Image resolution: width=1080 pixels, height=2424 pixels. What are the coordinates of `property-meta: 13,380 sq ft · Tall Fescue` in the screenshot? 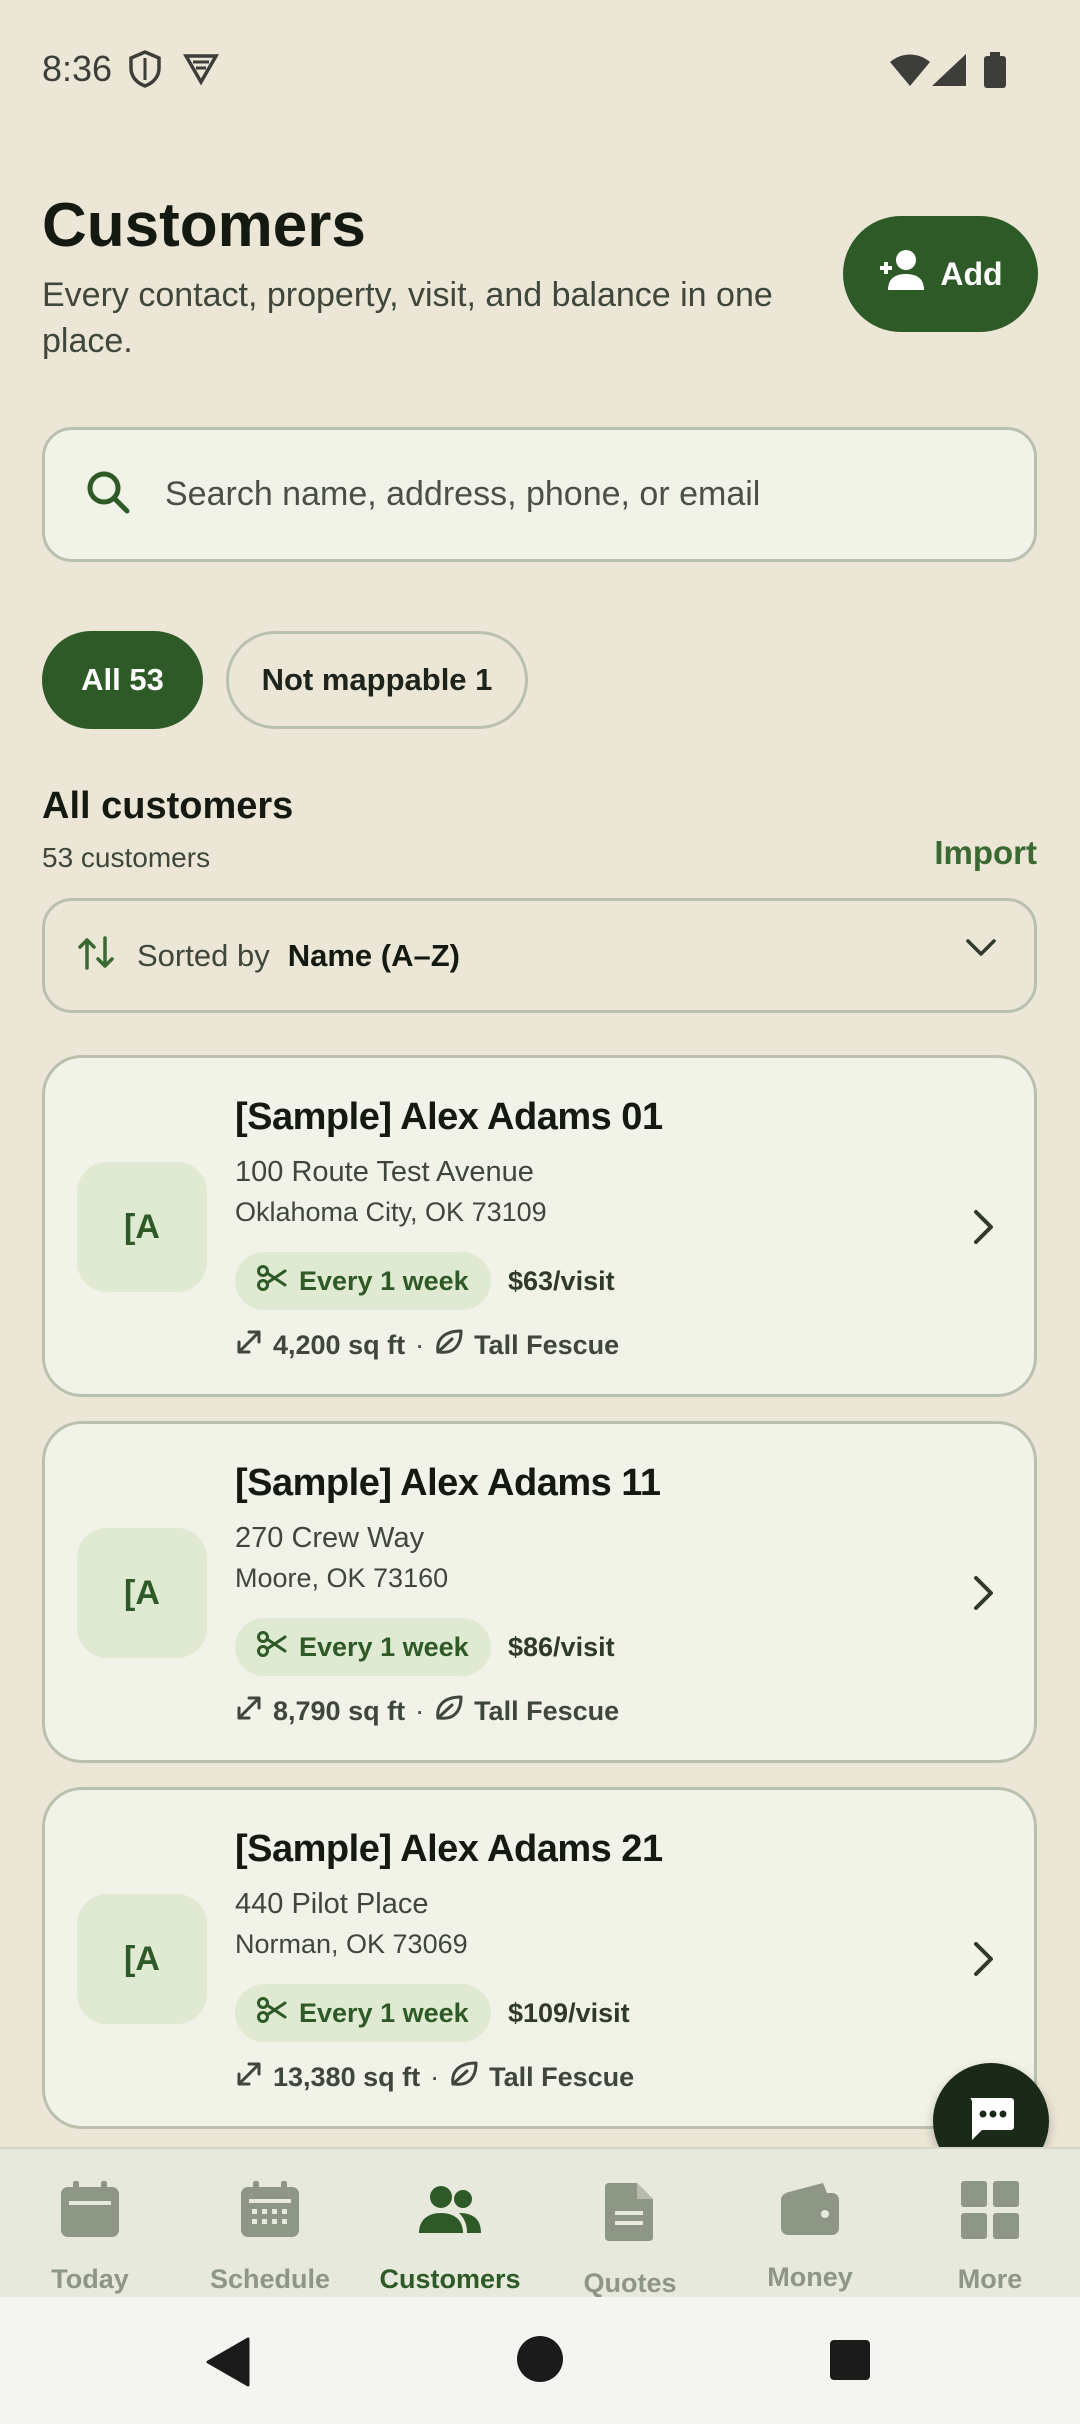 It's located at (434, 2077).